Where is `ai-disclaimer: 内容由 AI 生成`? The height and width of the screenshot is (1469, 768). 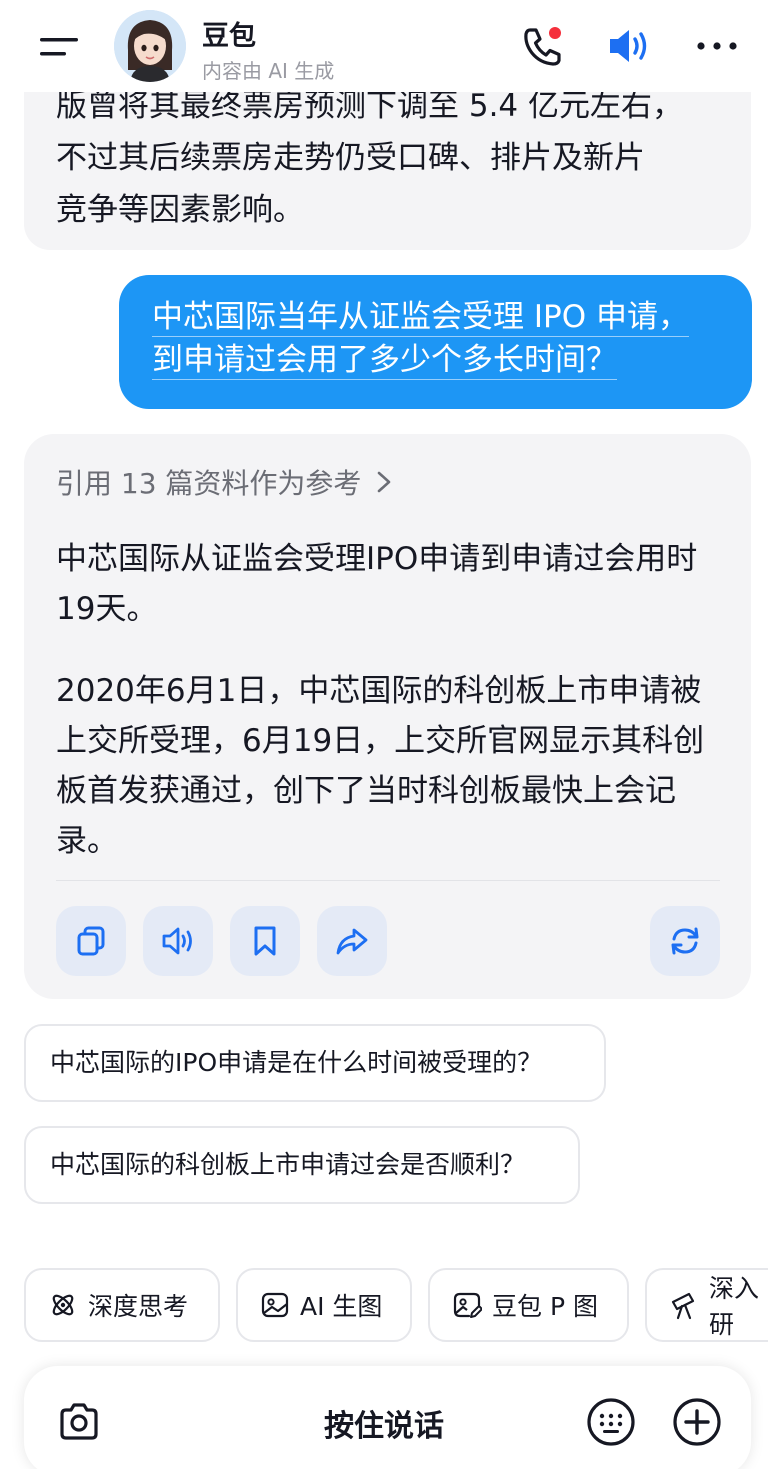 ai-disclaimer: 内容由 AI 生成 is located at coordinates (268, 71).